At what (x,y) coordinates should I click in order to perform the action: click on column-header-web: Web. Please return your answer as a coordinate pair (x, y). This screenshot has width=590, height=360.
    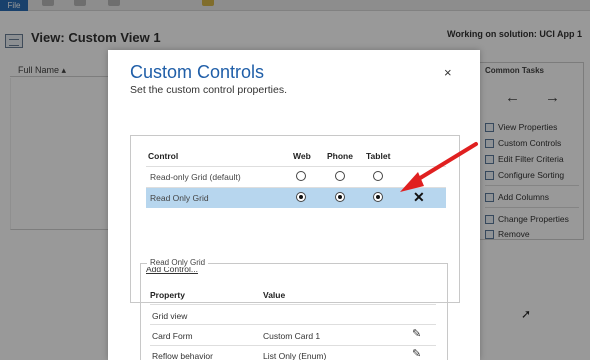
    Looking at the image, I should click on (302, 156).